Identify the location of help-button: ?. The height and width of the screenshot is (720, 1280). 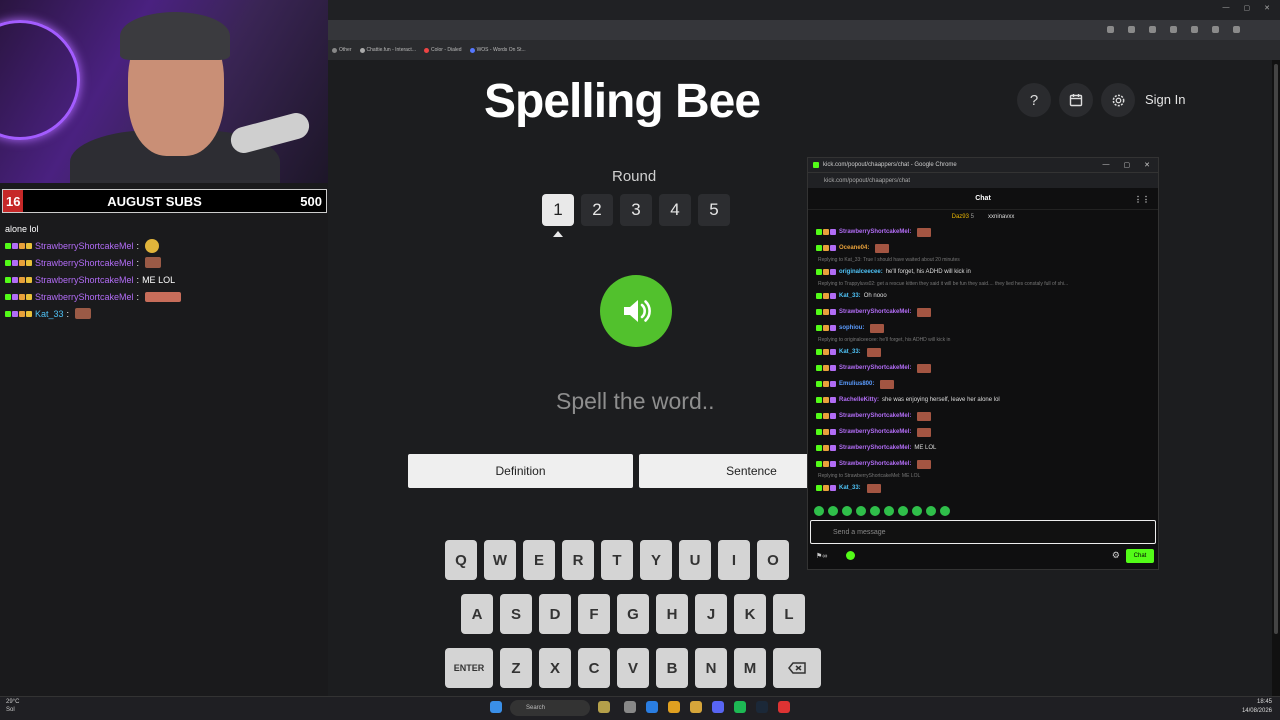
(1034, 100).